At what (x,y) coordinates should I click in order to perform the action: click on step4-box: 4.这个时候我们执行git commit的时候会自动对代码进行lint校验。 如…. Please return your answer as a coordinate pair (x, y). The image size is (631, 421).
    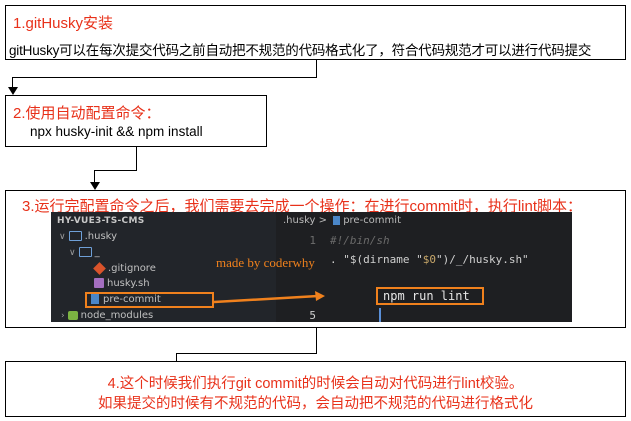
    Looking at the image, I should click on (315, 389).